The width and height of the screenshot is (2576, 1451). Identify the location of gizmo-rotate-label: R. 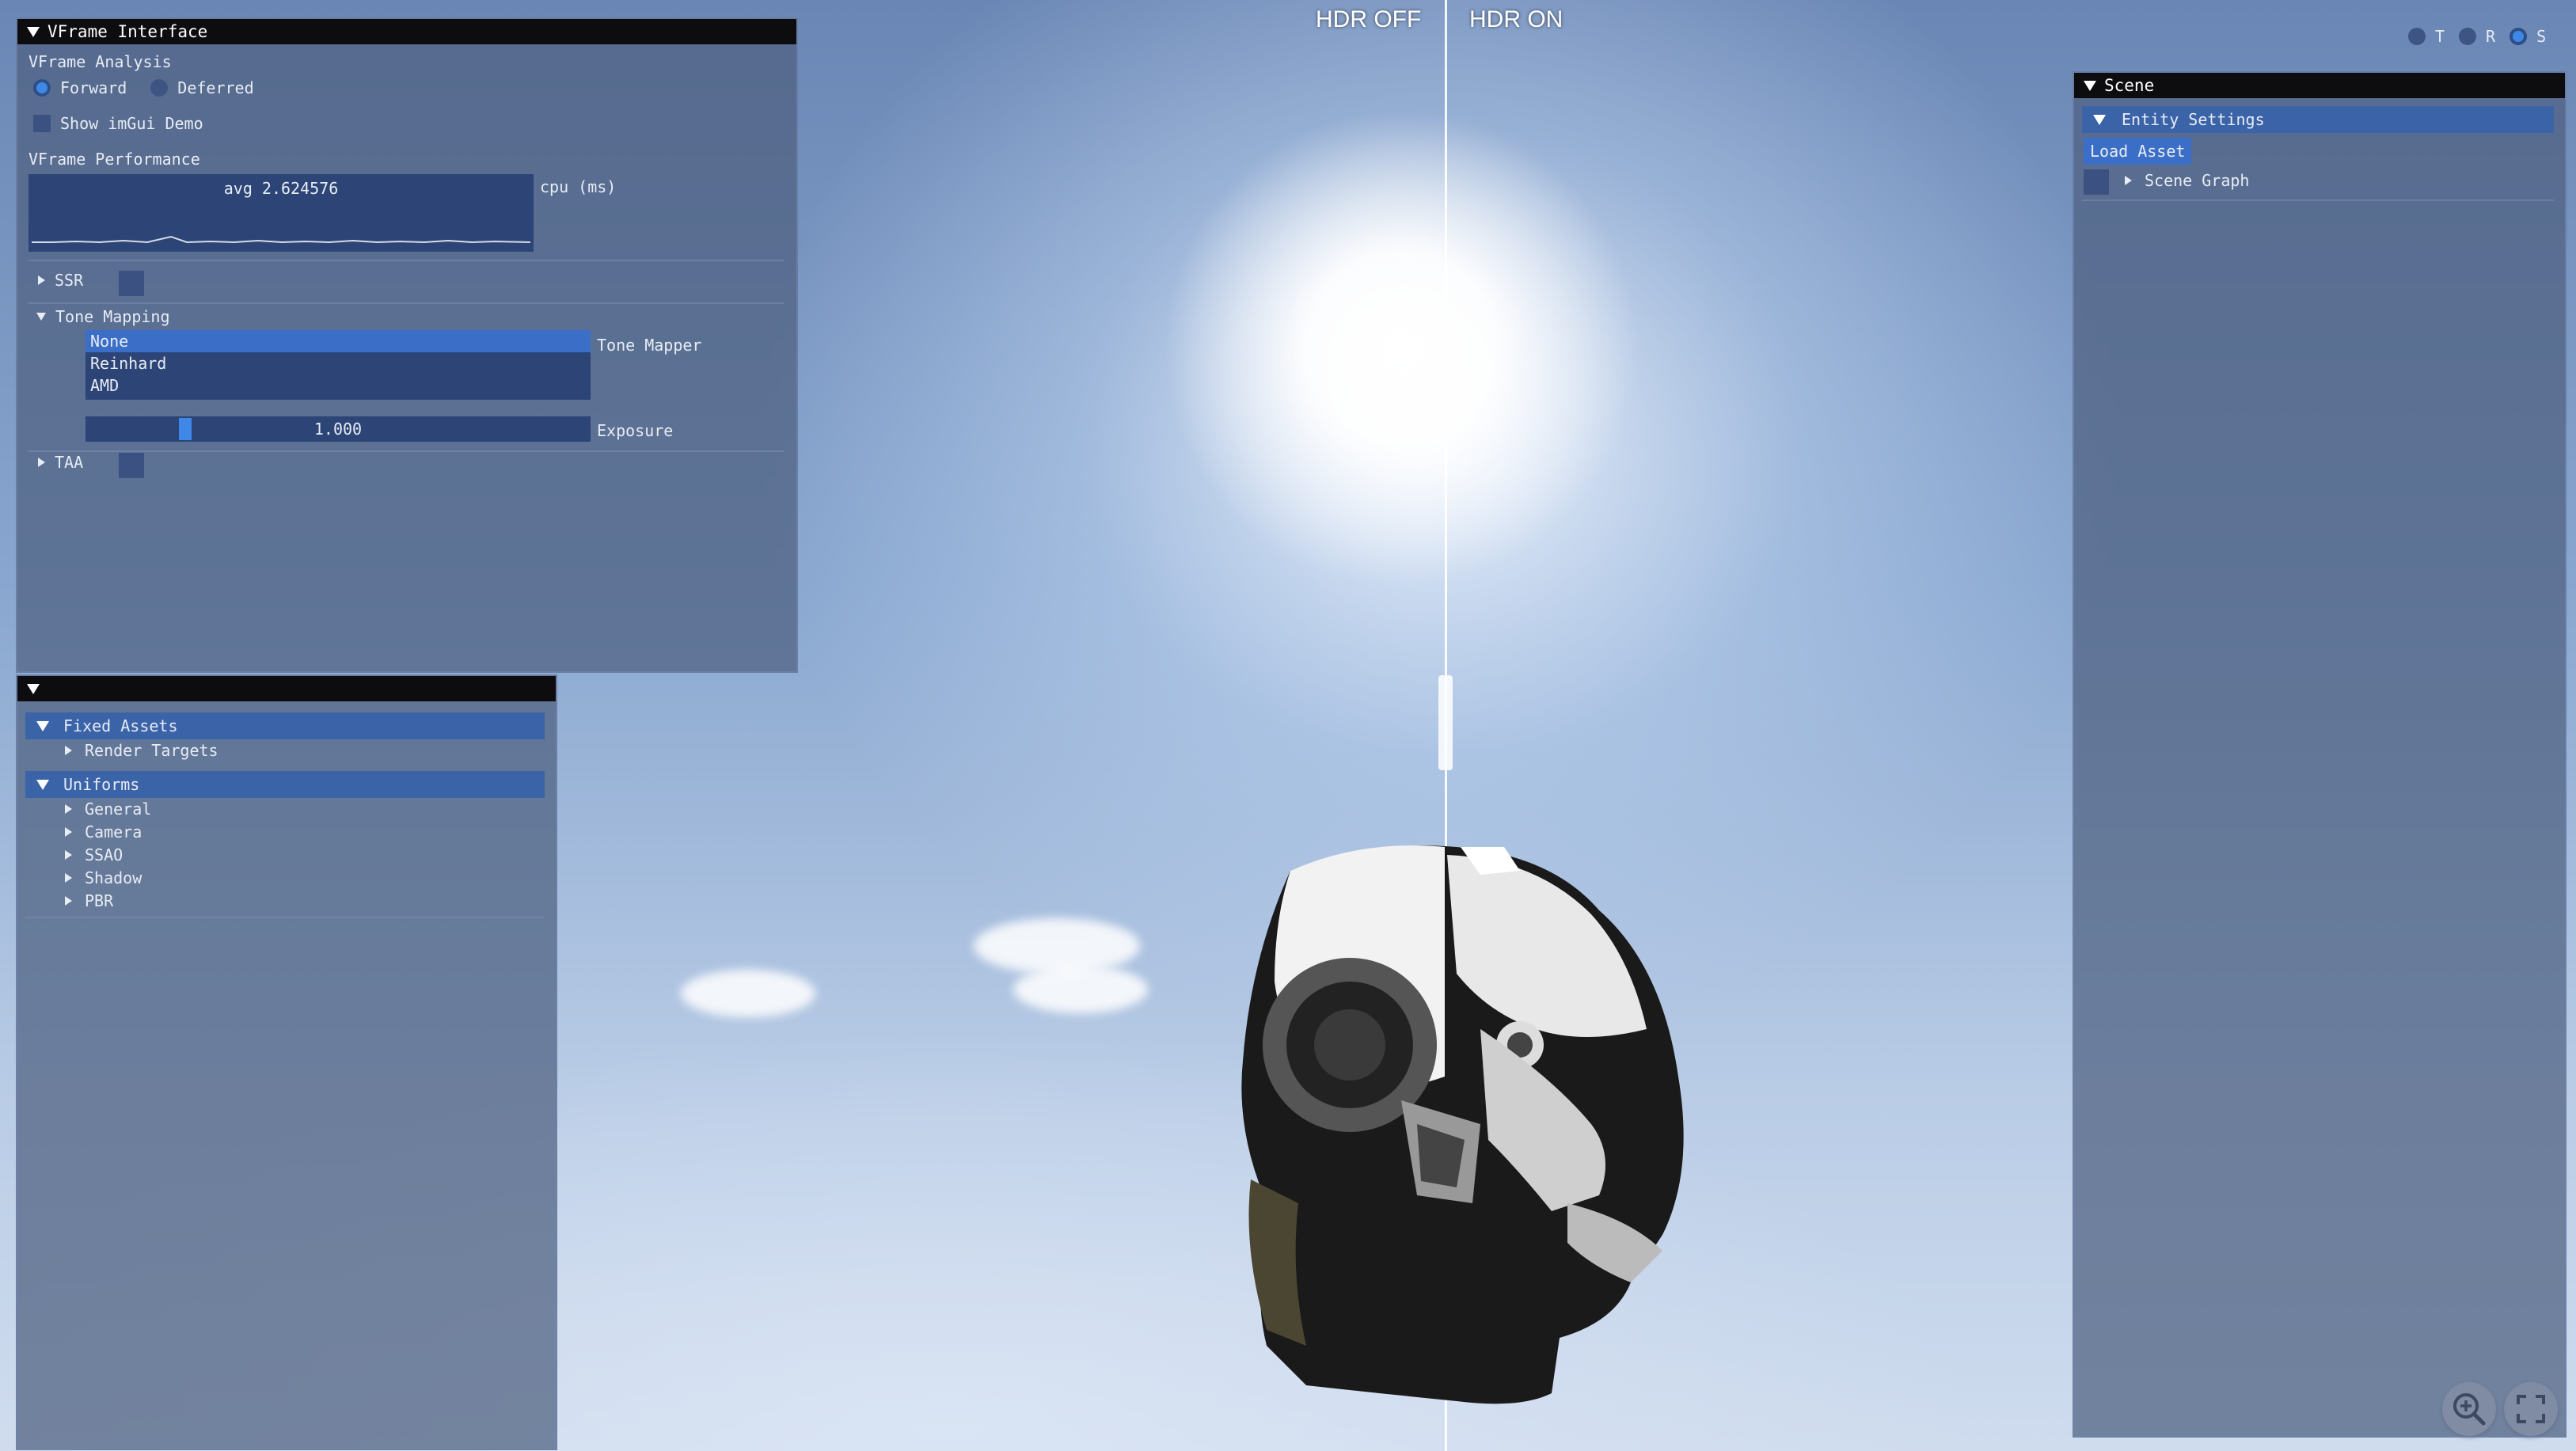
(2491, 36).